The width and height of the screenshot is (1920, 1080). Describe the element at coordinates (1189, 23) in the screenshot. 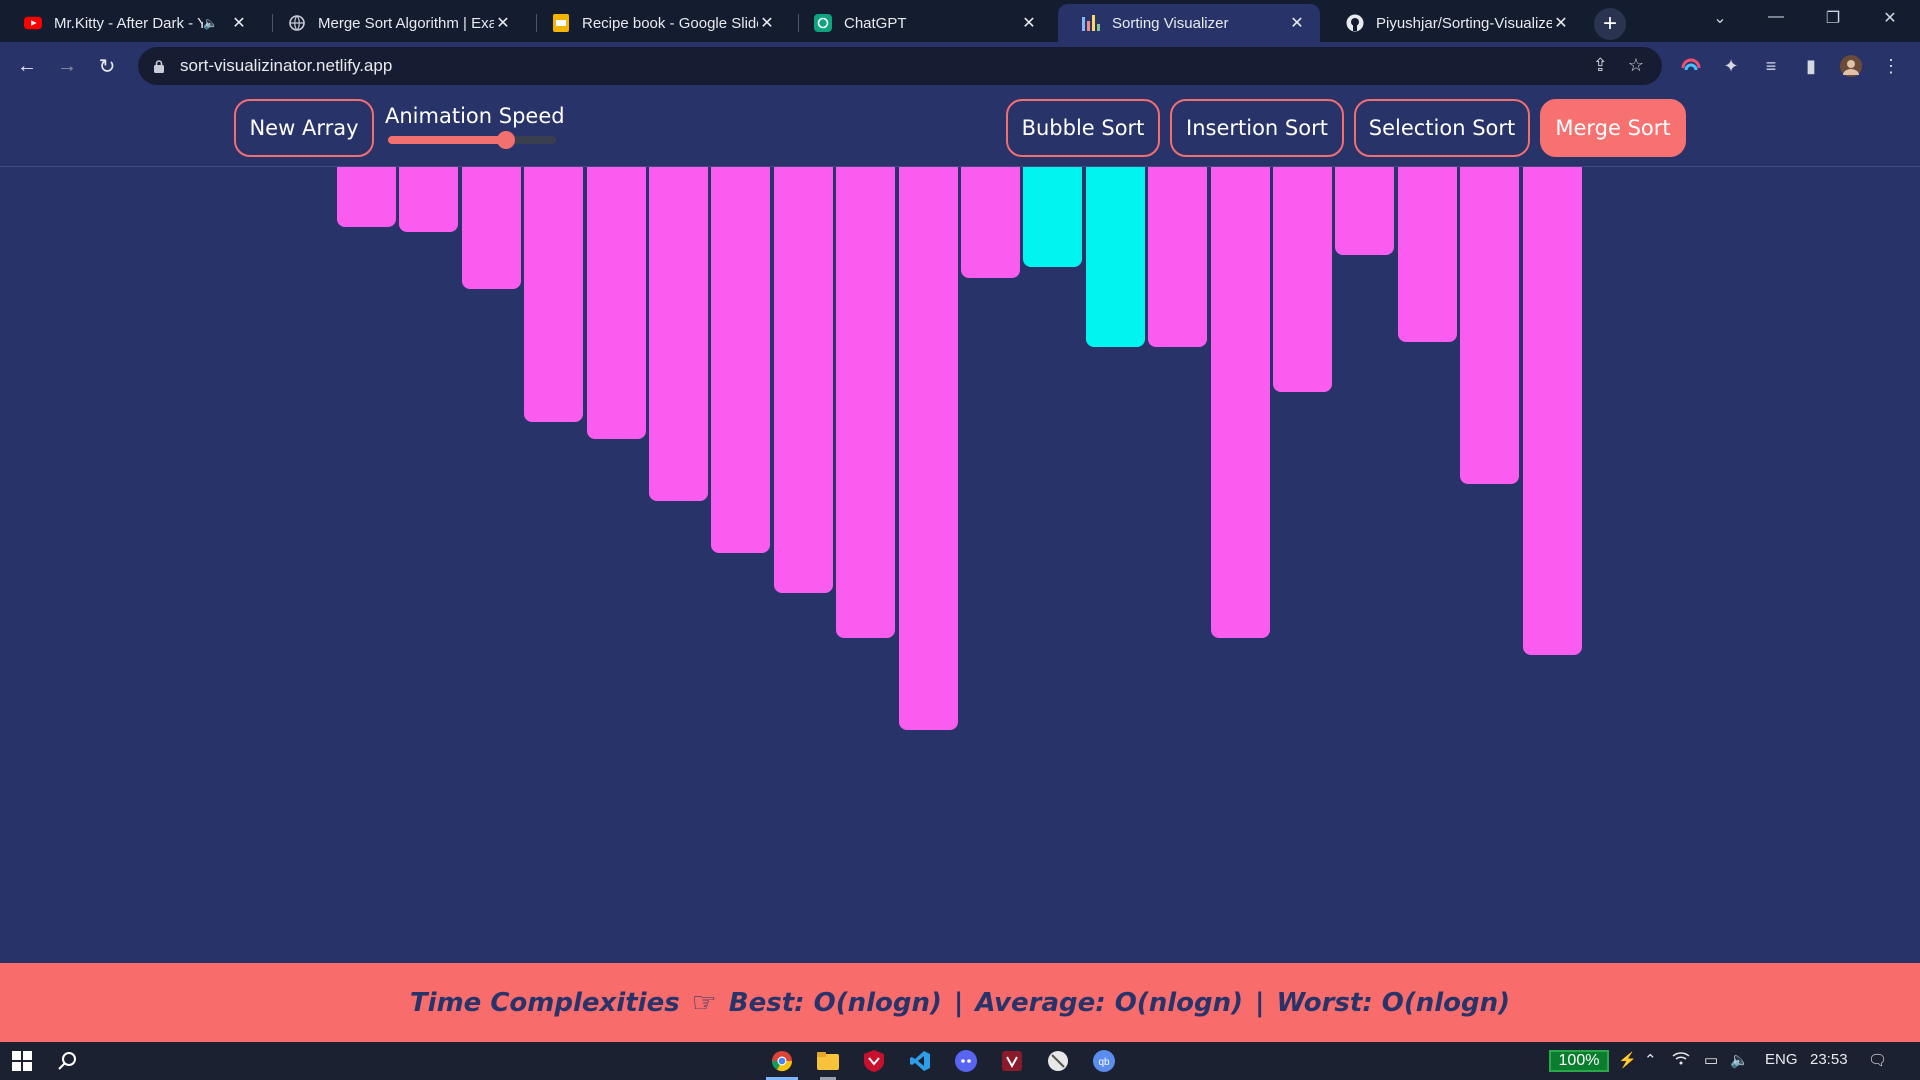

I see `browser-tab-sorting-visualizer: Sorting Visualizer ✕` at that location.